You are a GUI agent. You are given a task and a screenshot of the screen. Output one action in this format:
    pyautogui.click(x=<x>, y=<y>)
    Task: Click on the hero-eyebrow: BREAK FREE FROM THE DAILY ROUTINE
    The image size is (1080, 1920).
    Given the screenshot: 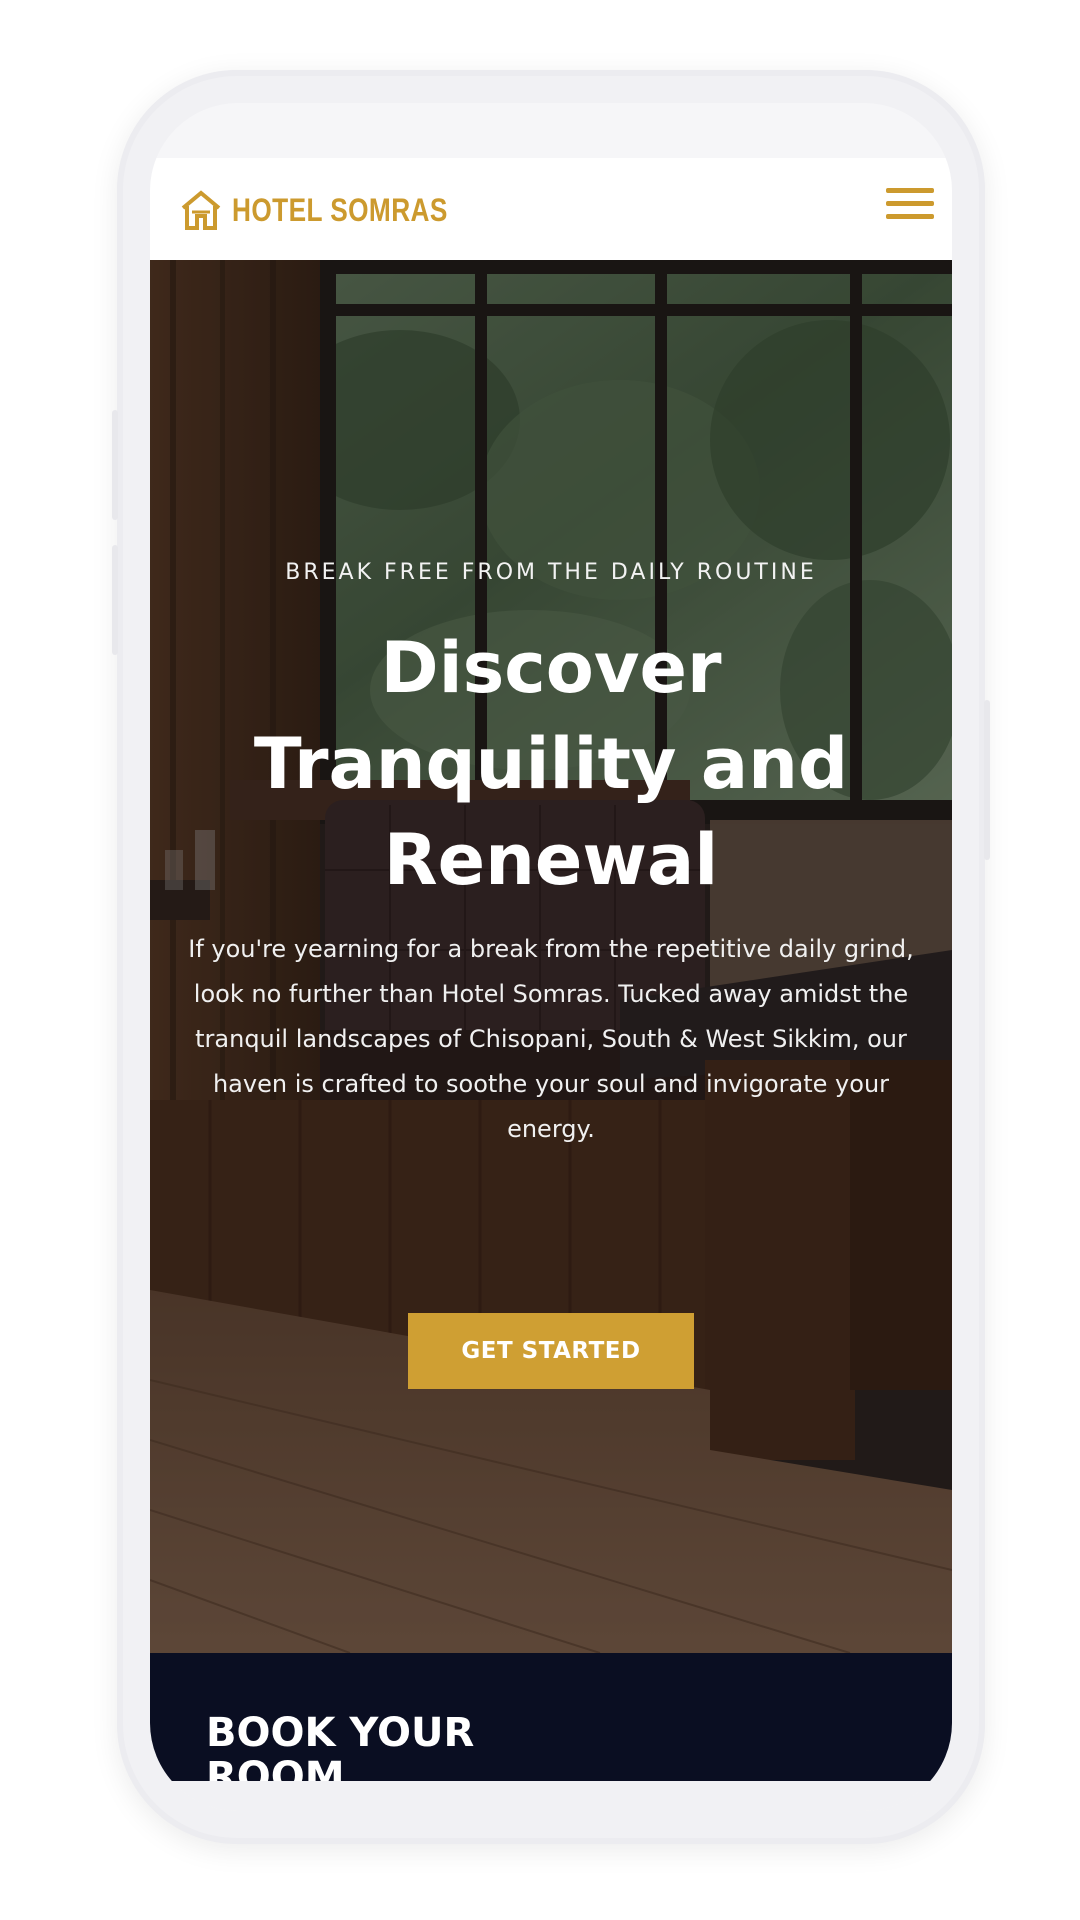 What is the action you would take?
    pyautogui.click(x=551, y=572)
    